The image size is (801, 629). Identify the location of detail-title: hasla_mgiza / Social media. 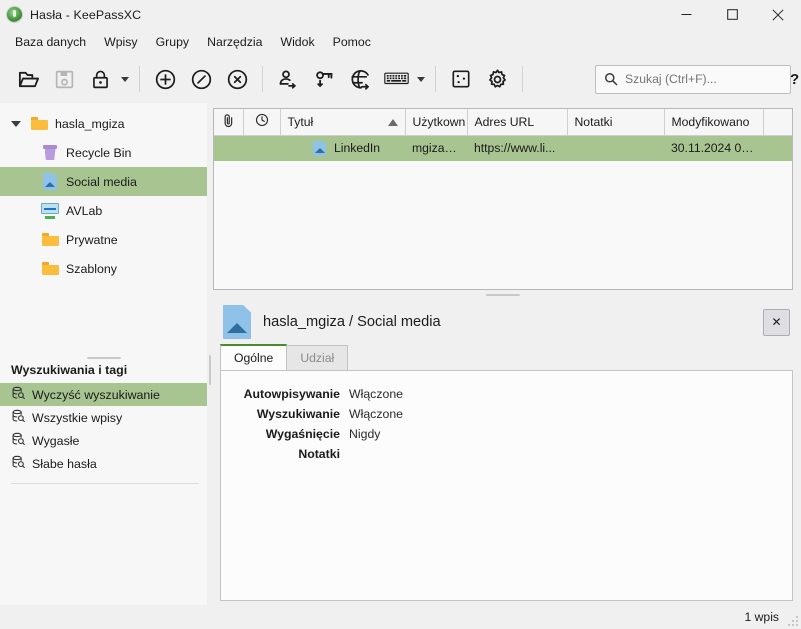
(352, 322).